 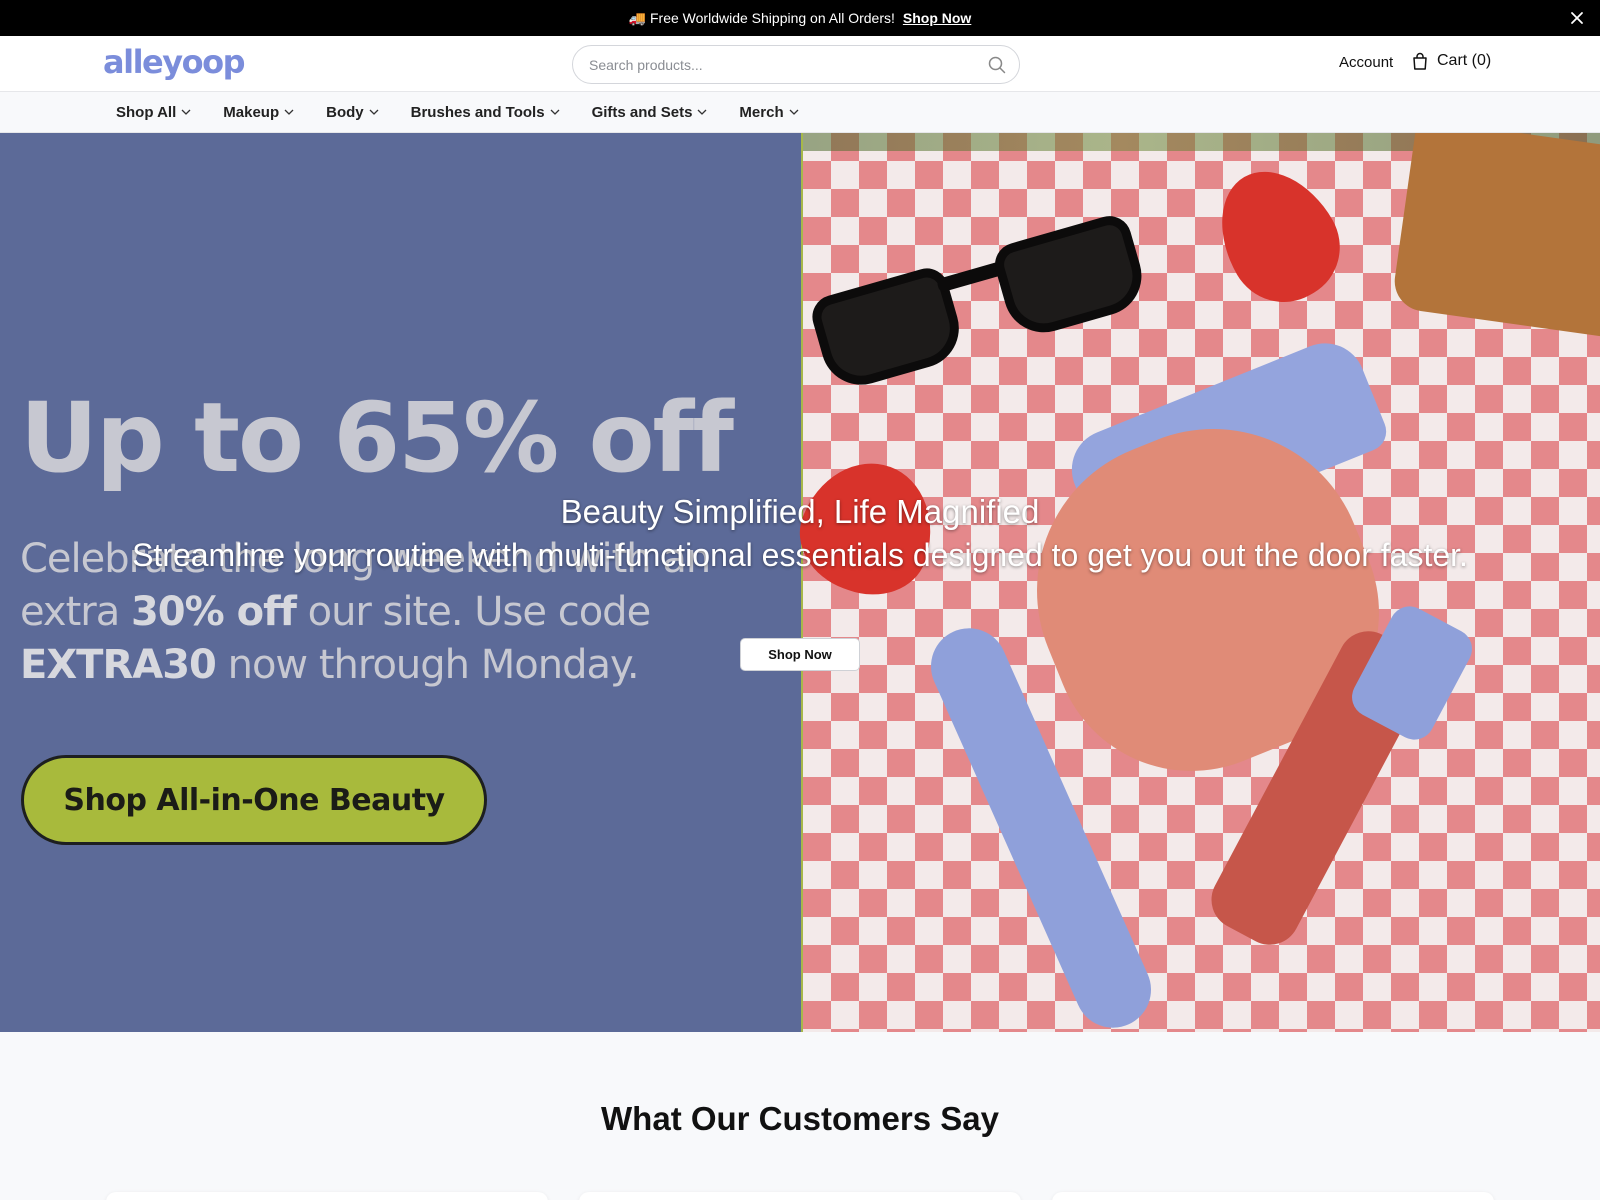 What do you see at coordinates (251, 112) in the screenshot?
I see `nav-item-label: Makeup` at bounding box center [251, 112].